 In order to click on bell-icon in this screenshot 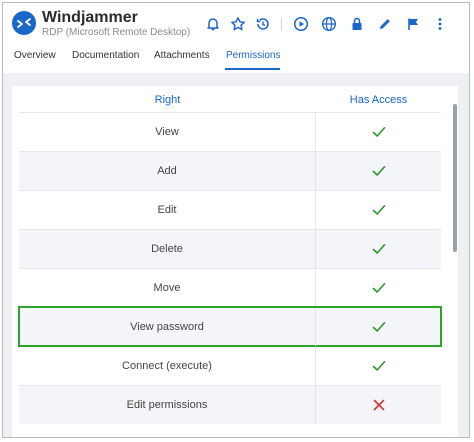, I will do `click(213, 24)`.